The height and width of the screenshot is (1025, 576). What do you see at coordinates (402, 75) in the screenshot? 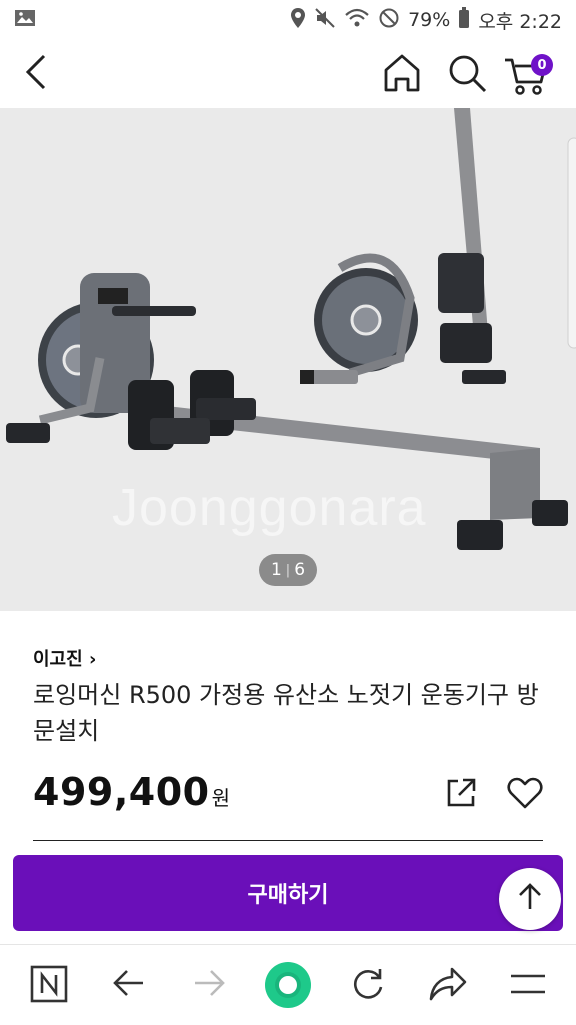
I see `home-icon` at bounding box center [402, 75].